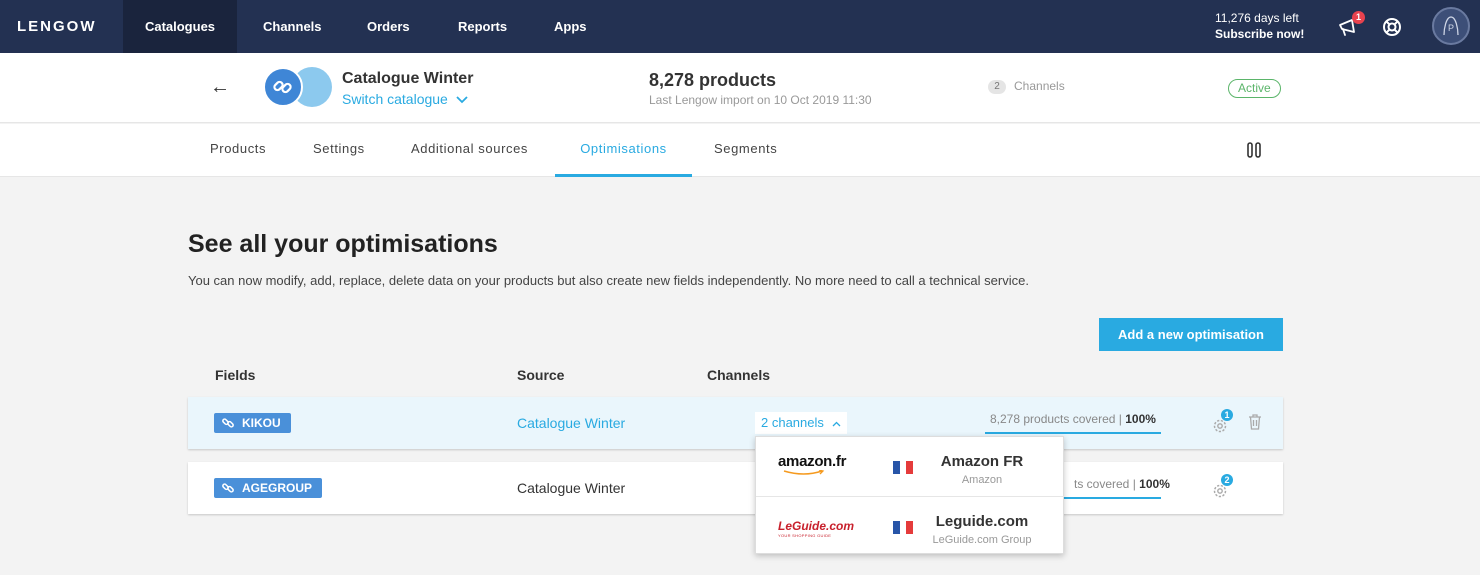  I want to click on channel-name: Leguide.com, so click(982, 521).